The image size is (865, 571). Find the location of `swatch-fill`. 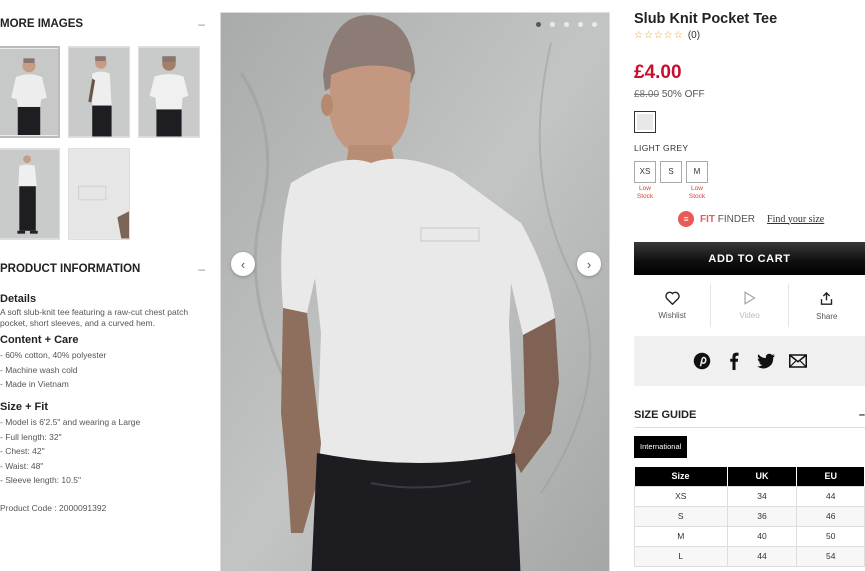

swatch-fill is located at coordinates (645, 122).